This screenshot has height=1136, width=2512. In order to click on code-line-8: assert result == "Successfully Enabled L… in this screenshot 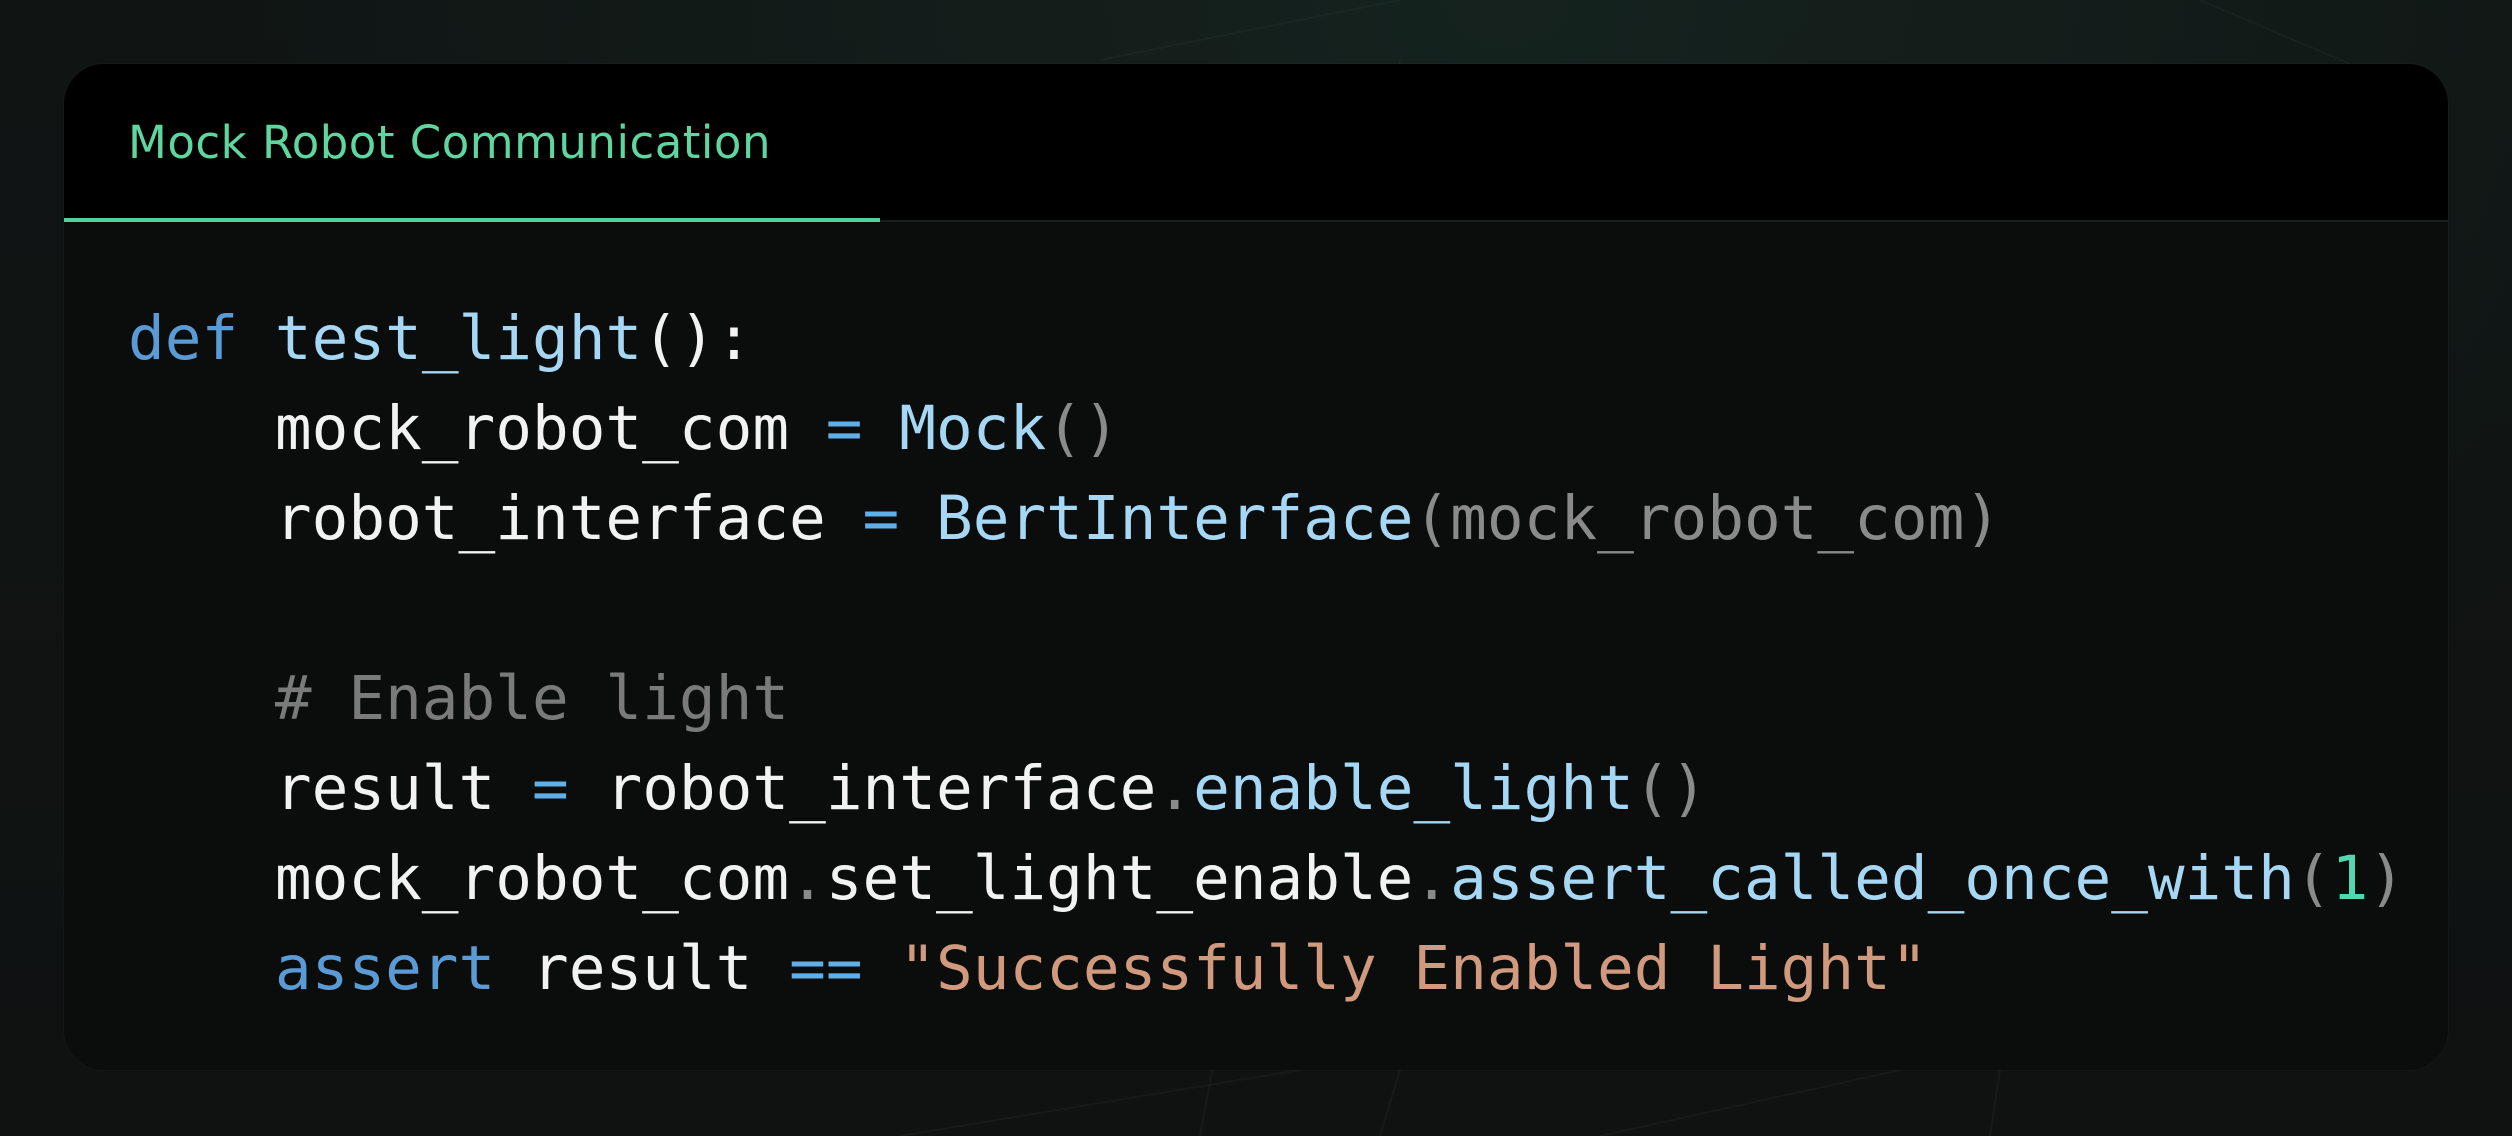, I will do `click(1101, 968)`.